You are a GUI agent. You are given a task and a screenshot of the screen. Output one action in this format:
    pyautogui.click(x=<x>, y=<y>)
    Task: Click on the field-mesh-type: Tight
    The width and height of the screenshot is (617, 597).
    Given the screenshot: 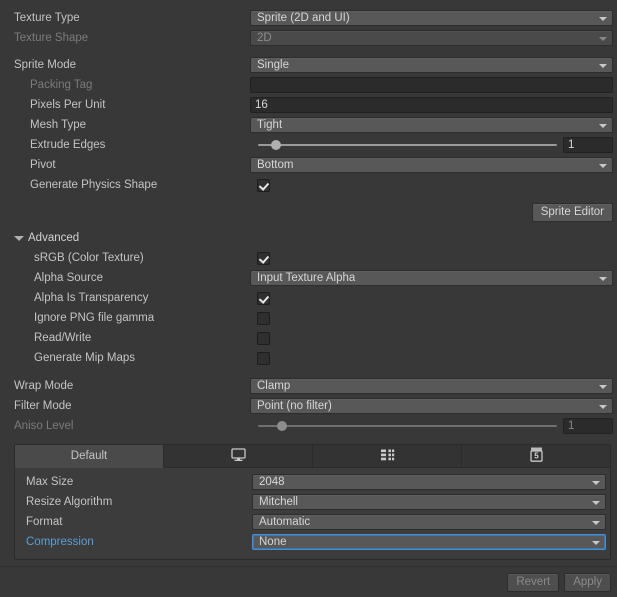 What is the action you would take?
    pyautogui.click(x=431, y=125)
    